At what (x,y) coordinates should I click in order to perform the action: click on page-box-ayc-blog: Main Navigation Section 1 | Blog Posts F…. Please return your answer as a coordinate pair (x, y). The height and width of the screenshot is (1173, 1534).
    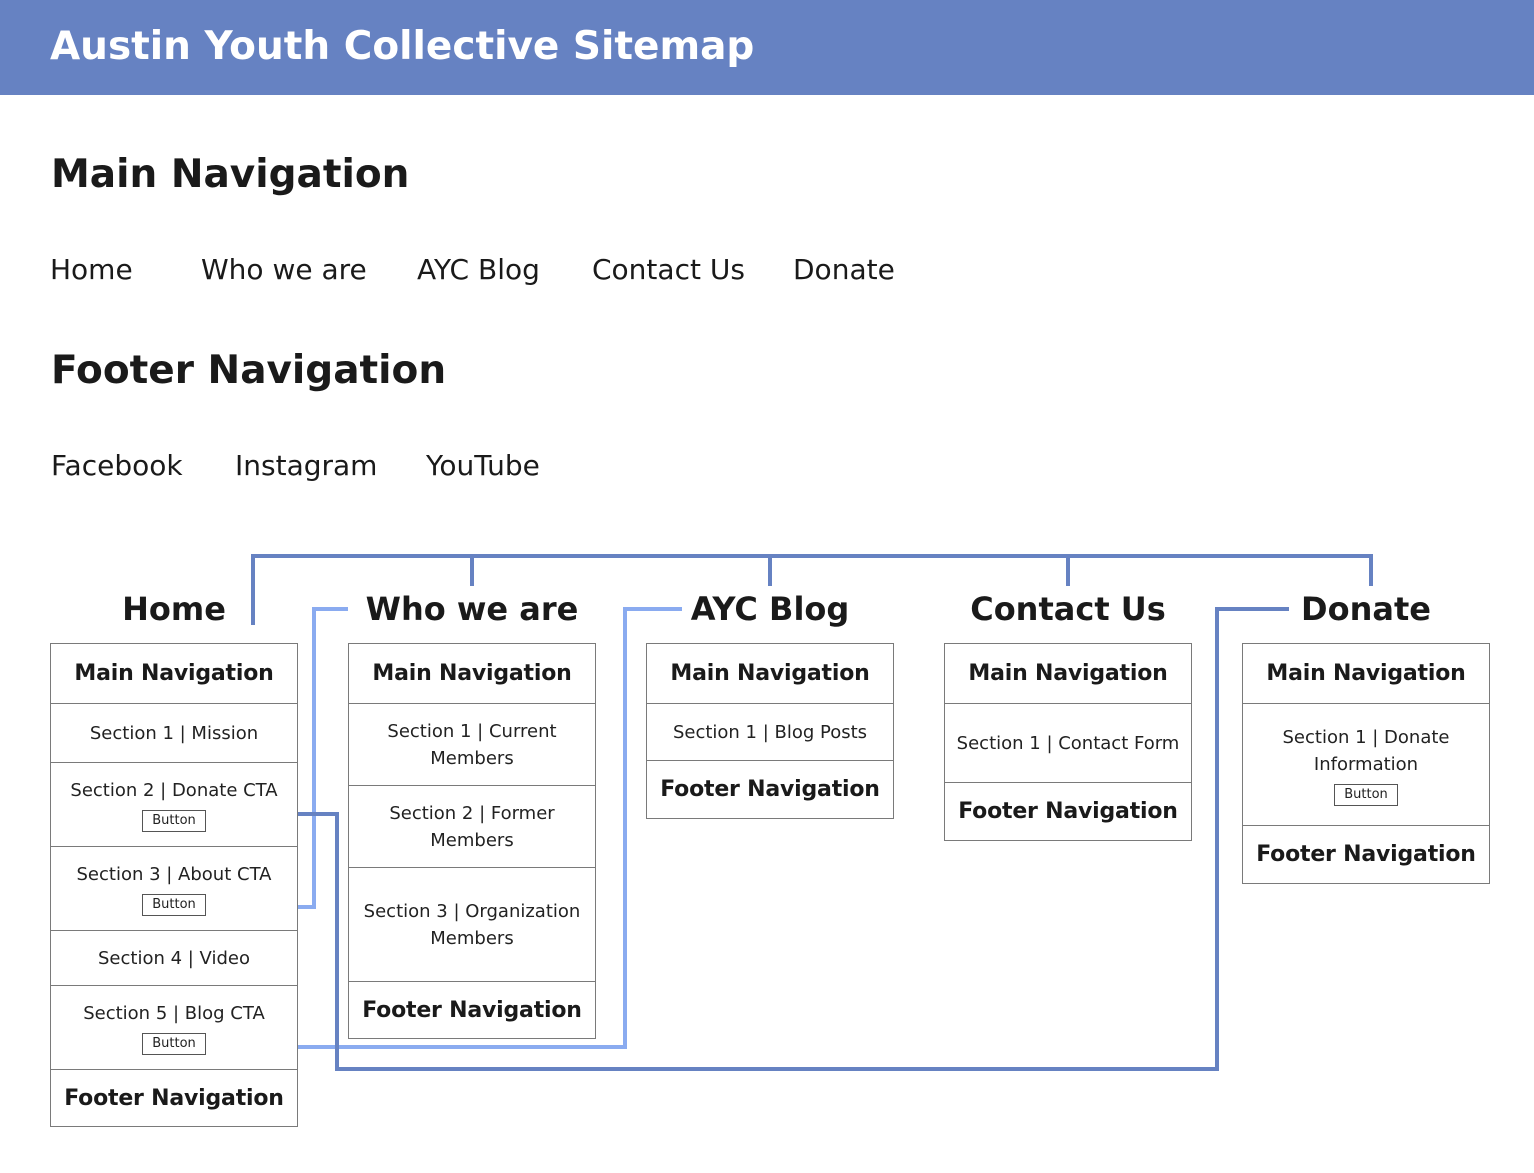
    Looking at the image, I should click on (770, 731).